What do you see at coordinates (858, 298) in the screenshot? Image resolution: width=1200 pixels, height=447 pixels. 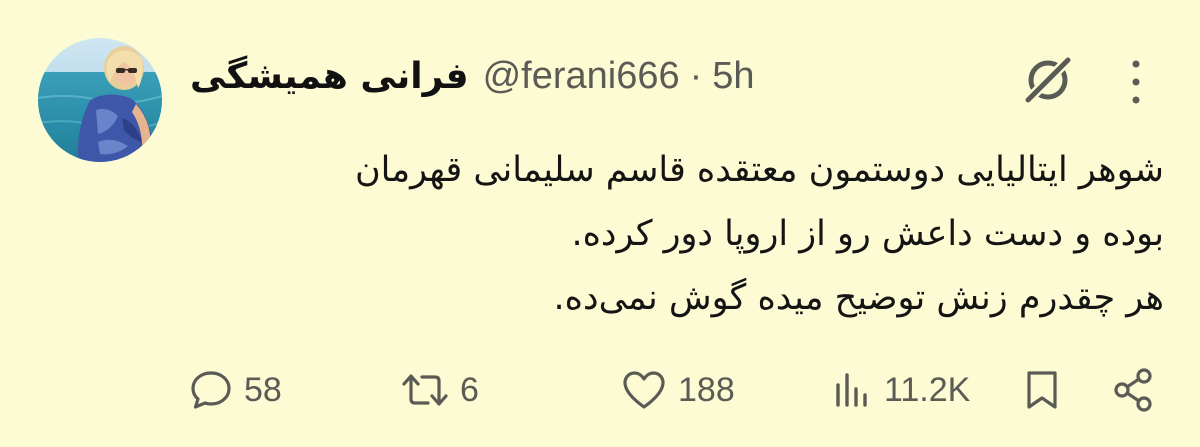 I see `tweet-text-line: هر چقدرم زنش توضیح میده گوش نمی‌ده.` at bounding box center [858, 298].